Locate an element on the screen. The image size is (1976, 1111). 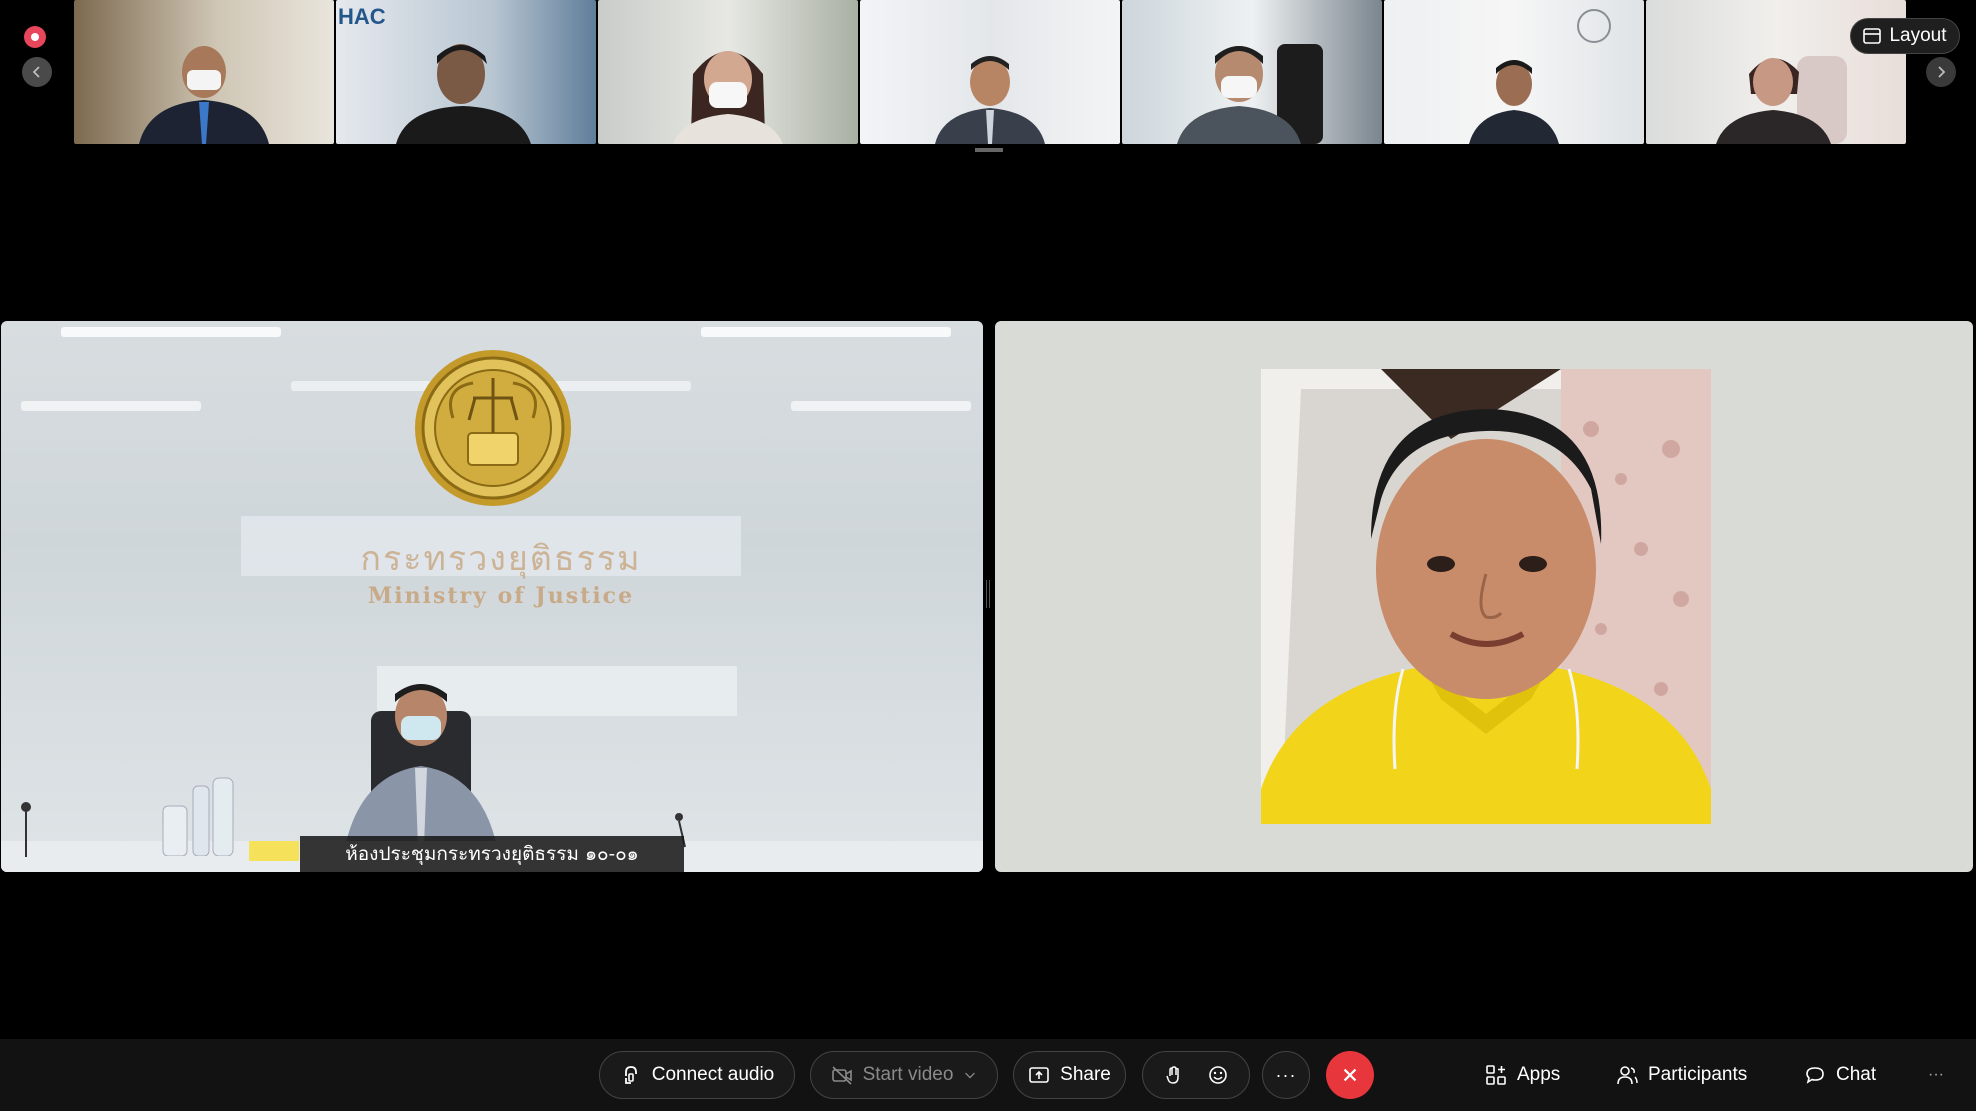
start-video-button: Start video is located at coordinates (904, 1075).